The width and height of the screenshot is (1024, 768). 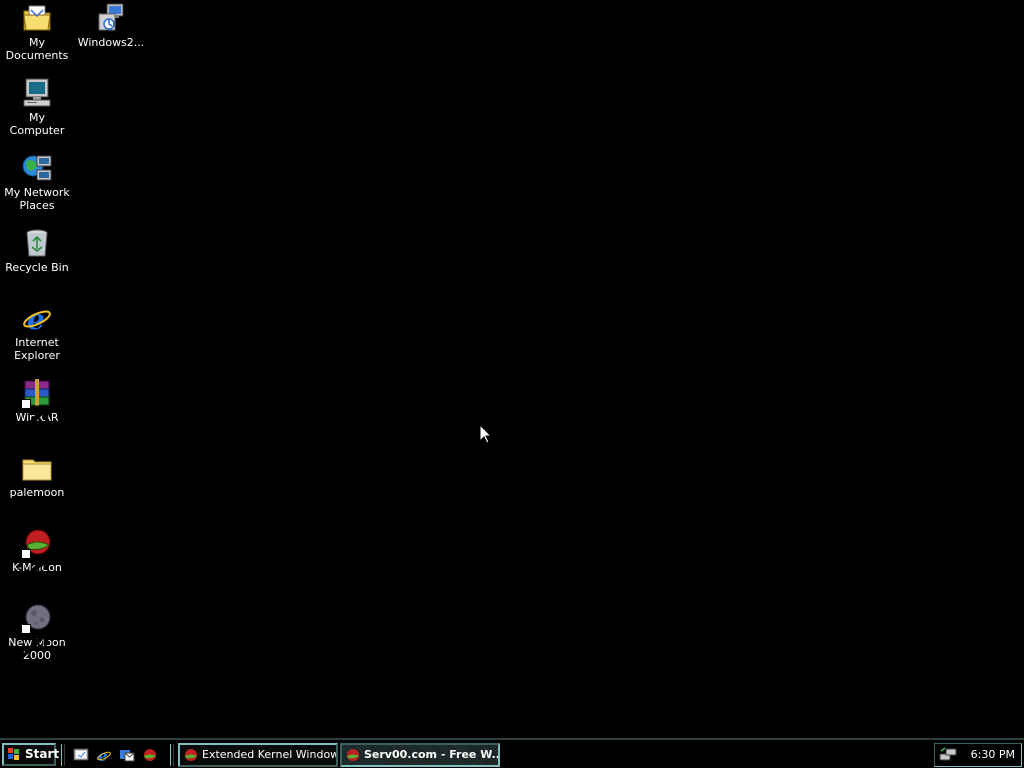 What do you see at coordinates (37, 199) in the screenshot?
I see `desktop-icon-label: My Network Places` at bounding box center [37, 199].